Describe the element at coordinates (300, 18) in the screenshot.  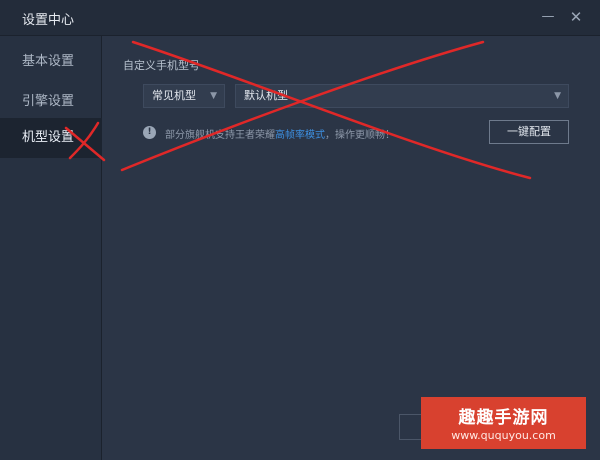
I see `titlebar: 设置中心 — ✕` at that location.